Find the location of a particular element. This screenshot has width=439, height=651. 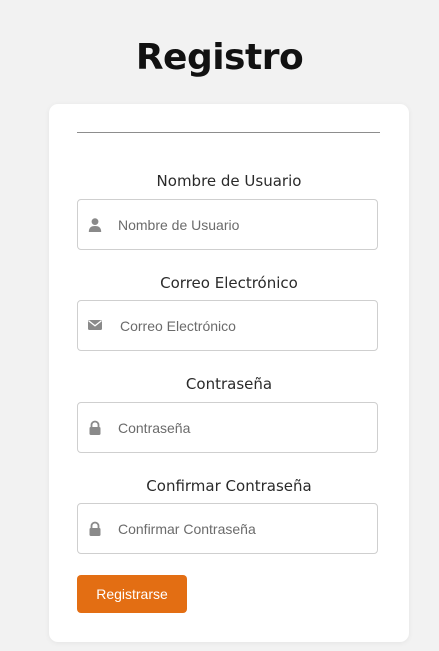

username-input is located at coordinates (243, 224).